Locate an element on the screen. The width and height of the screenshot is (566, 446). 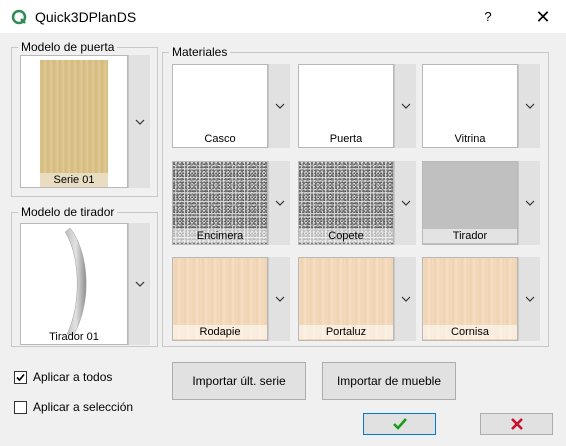
handle-model-caption: Tirador 01 is located at coordinates (74, 337).